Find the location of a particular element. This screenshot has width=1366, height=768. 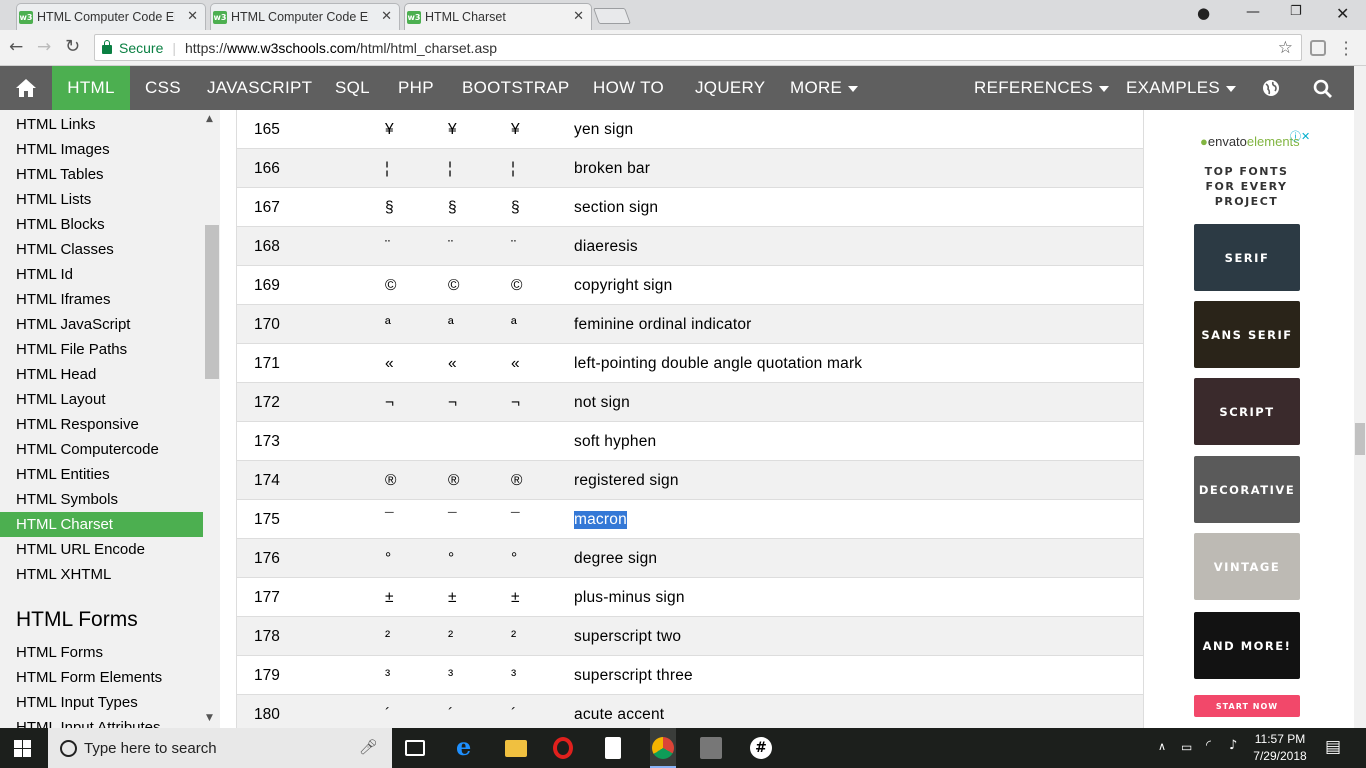

sidebar-item-images: HTML Images is located at coordinates (101, 149).